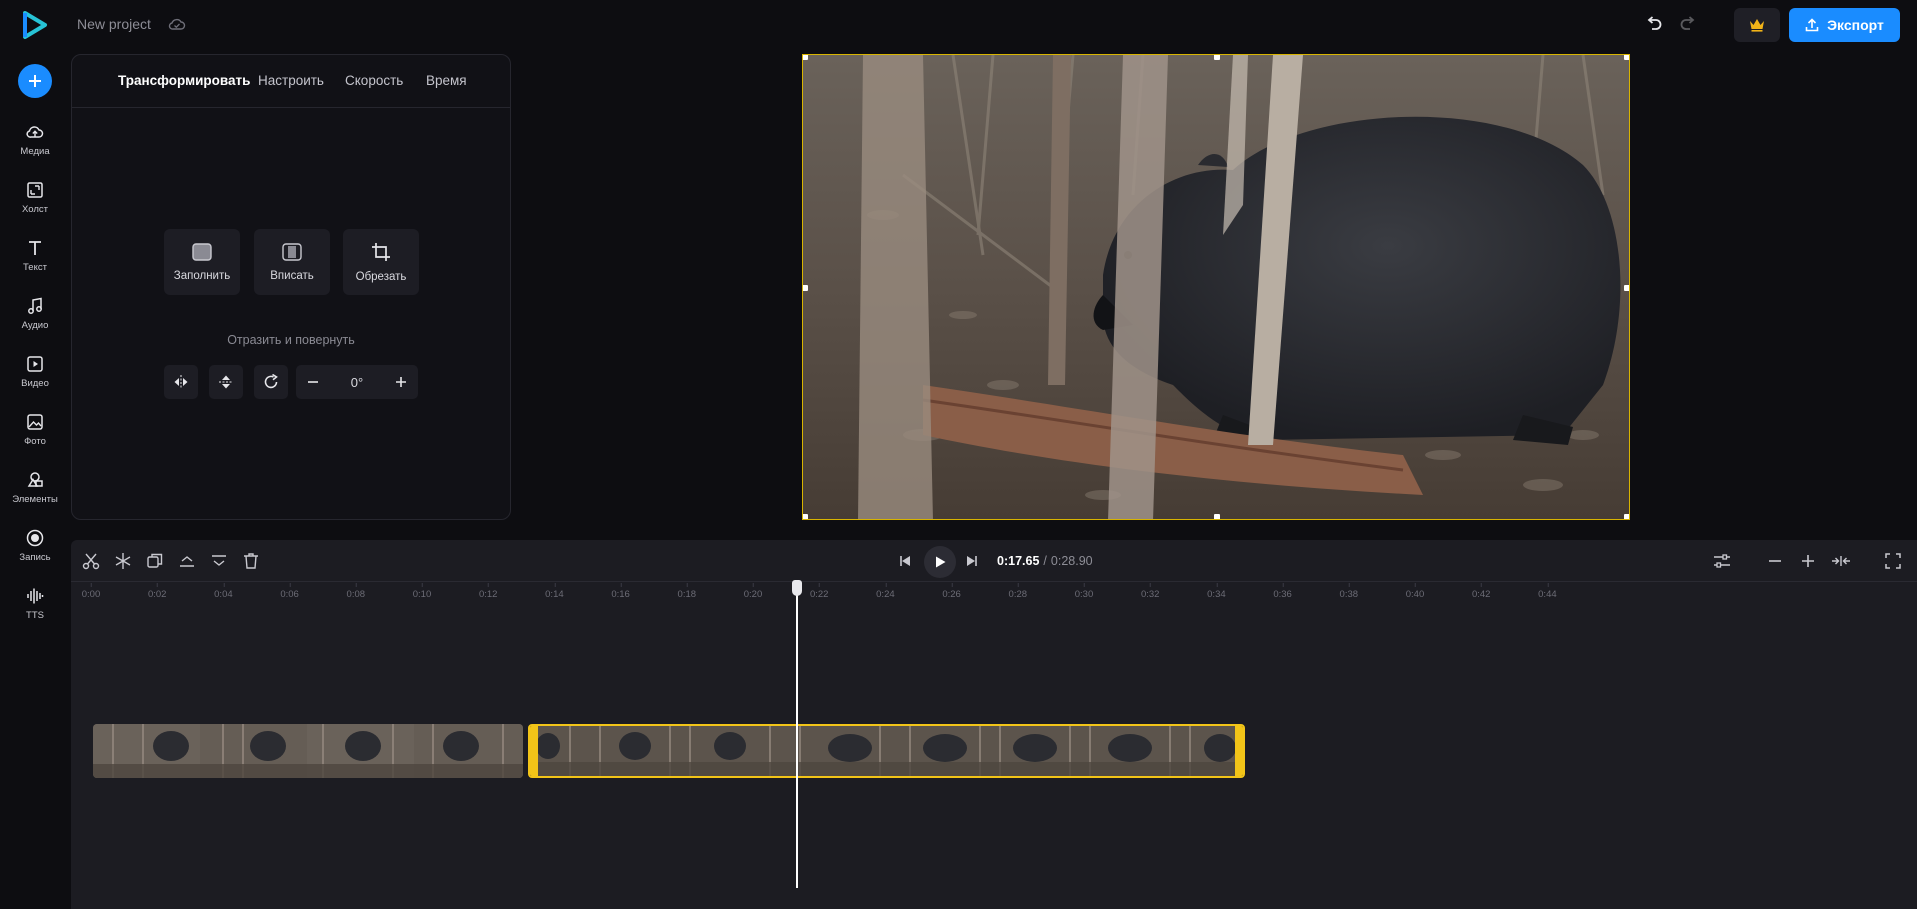 The height and width of the screenshot is (909, 1917). I want to click on ruler-tick-label: 0:04, so click(223, 591).